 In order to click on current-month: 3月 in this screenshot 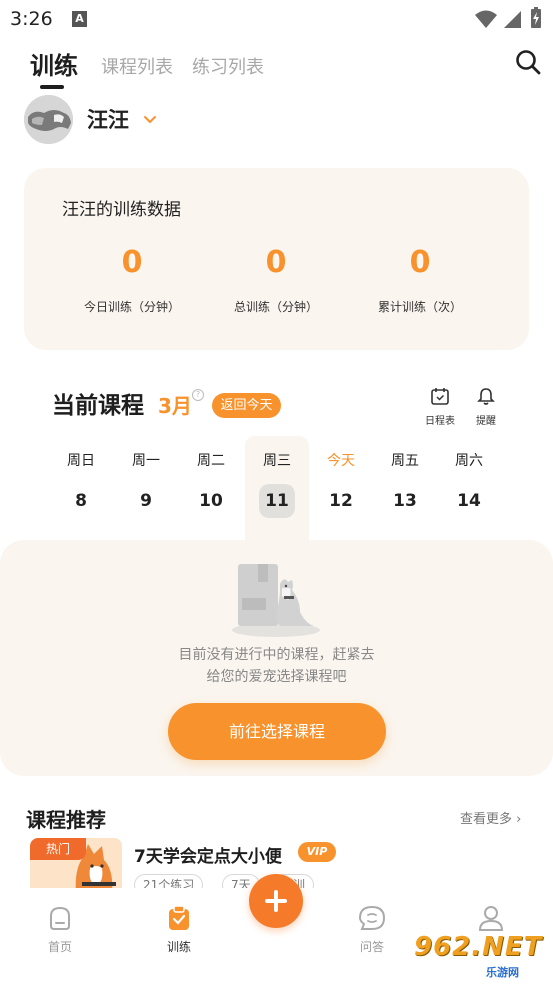, I will do `click(175, 406)`.